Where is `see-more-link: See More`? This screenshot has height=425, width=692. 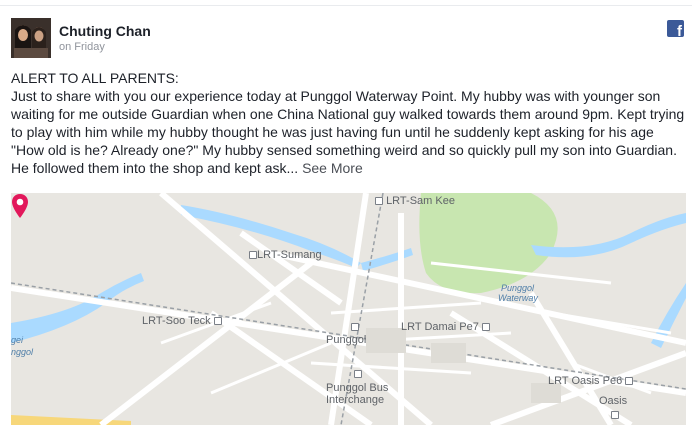
see-more-link: See More is located at coordinates (332, 168).